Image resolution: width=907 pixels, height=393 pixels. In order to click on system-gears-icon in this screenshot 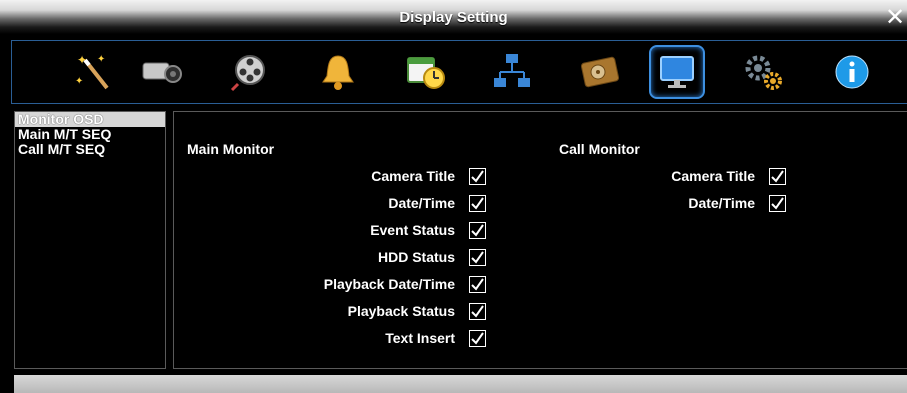, I will do `click(763, 72)`.